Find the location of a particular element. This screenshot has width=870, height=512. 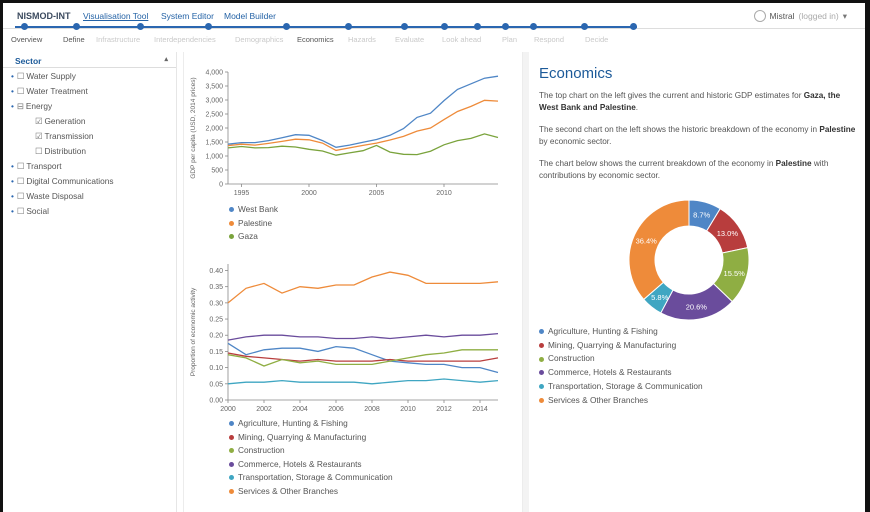

y-axis-label: Proportion of economic activity is located at coordinates (193, 331).